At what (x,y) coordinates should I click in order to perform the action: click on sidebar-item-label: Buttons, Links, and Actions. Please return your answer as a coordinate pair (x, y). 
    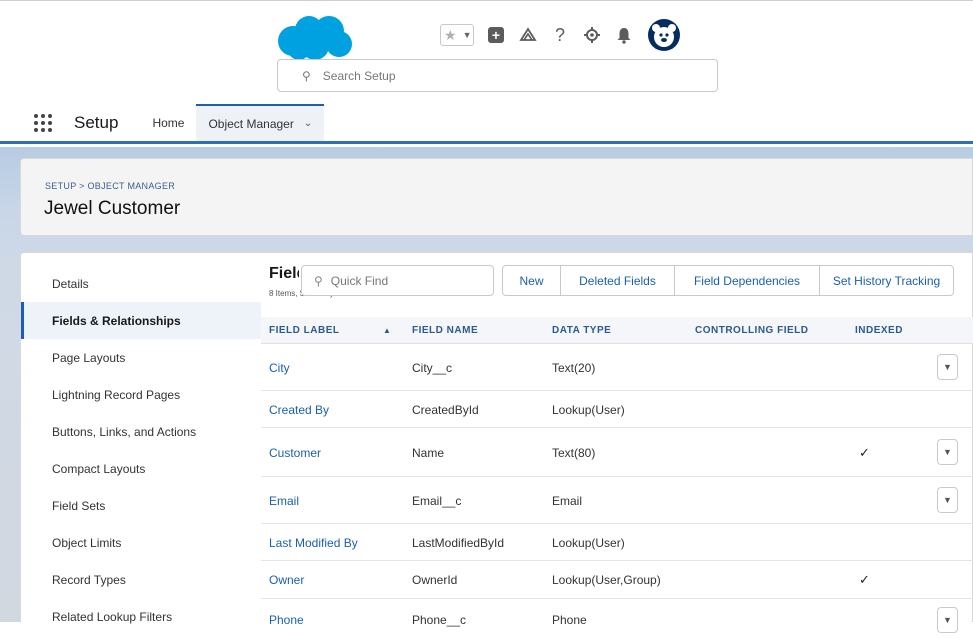
    Looking at the image, I should click on (124, 431).